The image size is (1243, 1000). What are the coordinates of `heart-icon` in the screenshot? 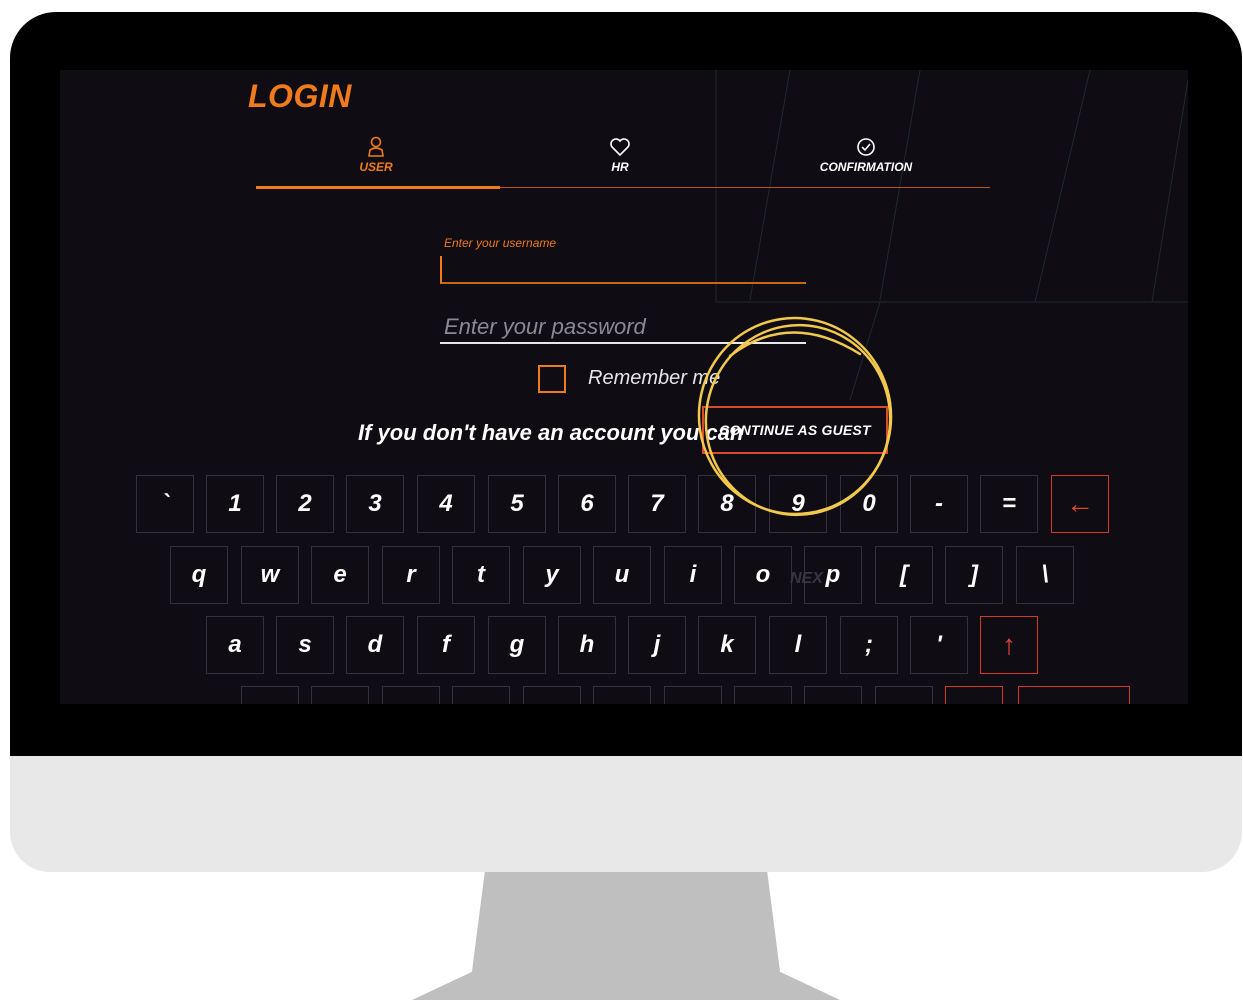 It's located at (620, 147).